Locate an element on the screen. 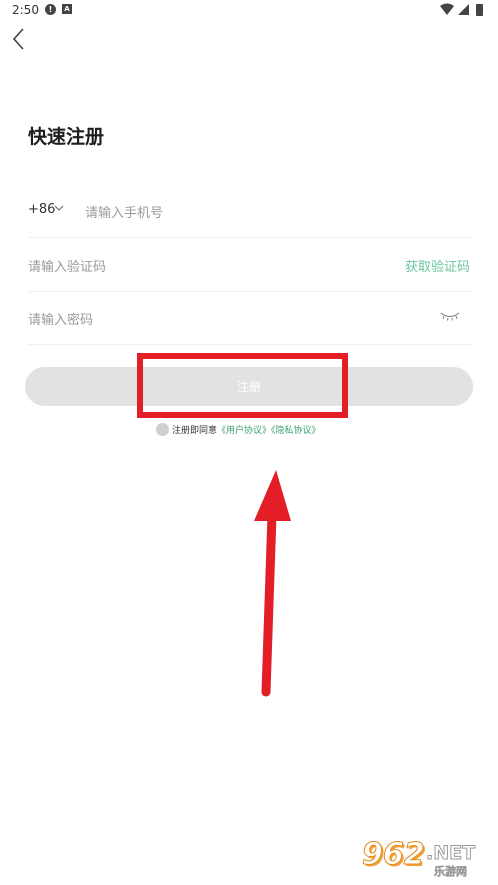 Image resolution: width=498 pixels, height=885 pixels. get-code-button: 获取验证码 is located at coordinates (437, 265).